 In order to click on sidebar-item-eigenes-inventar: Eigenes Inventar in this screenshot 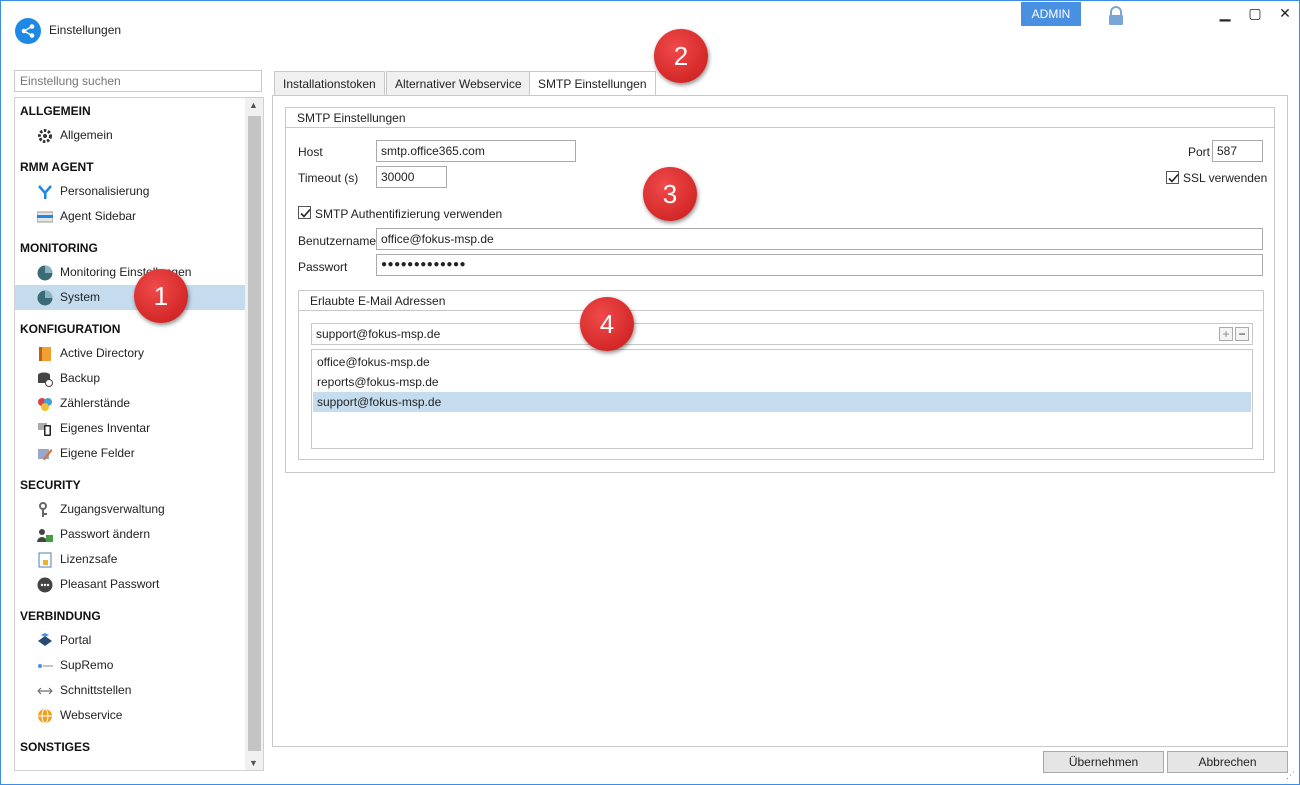, I will do `click(130, 428)`.